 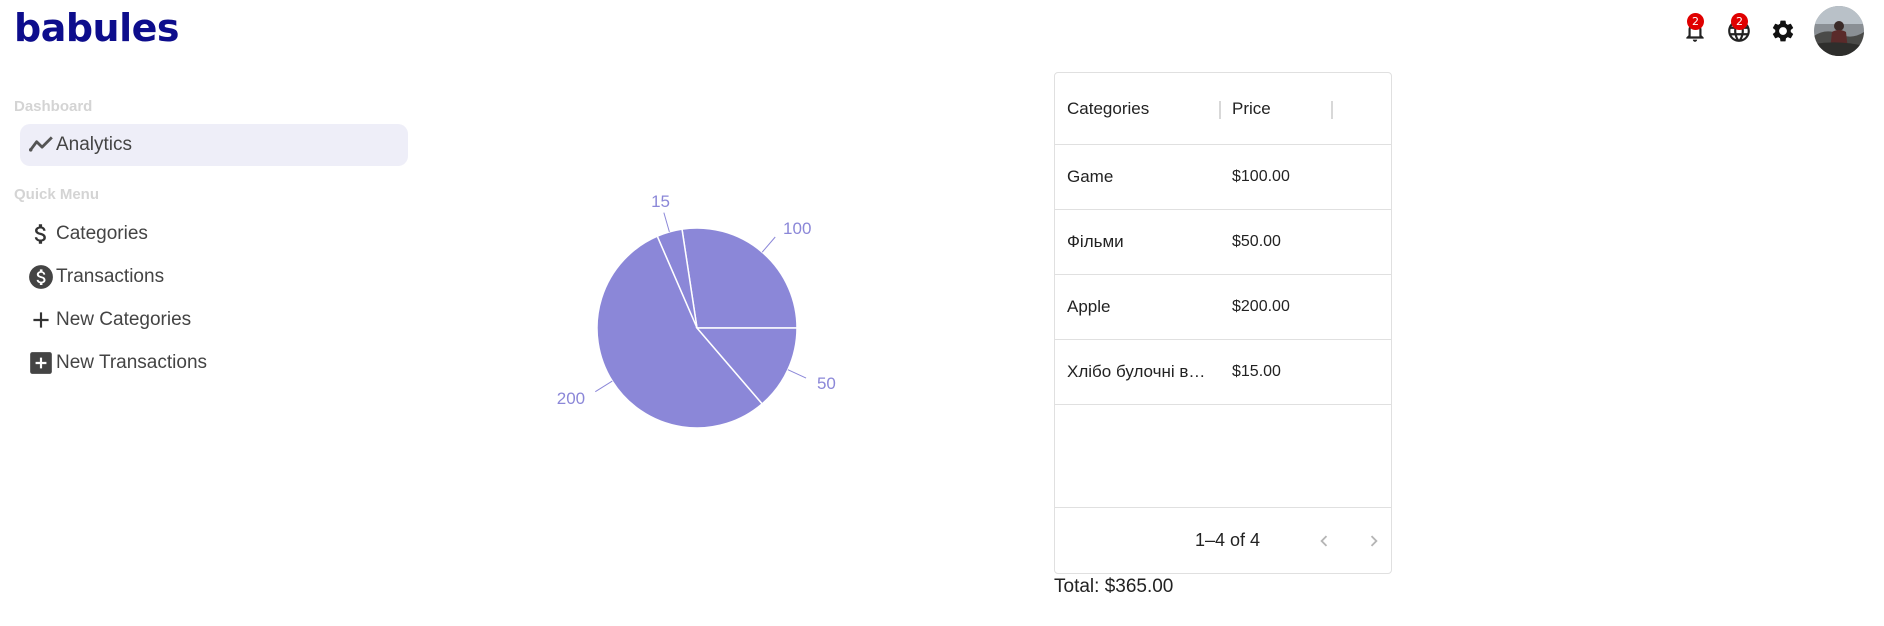 I want to click on avatar-photo, so click(x=1839, y=31).